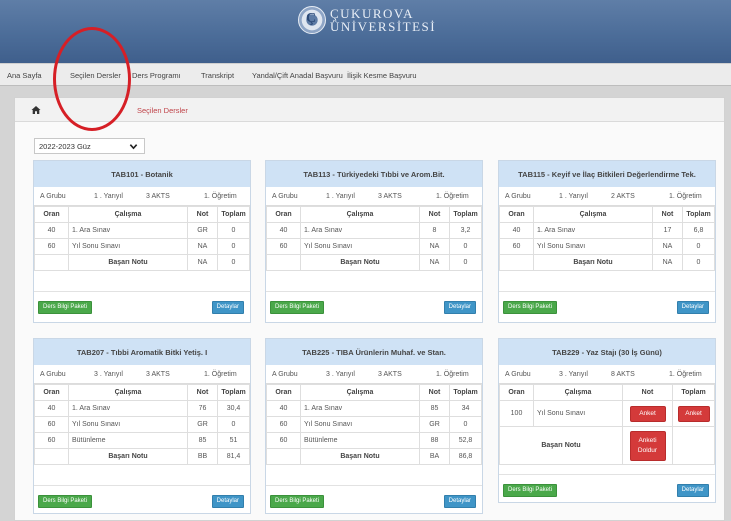 This screenshot has height=521, width=731. What do you see at coordinates (156, 75) in the screenshot?
I see `nav-course-schedule: Ders Programı` at bounding box center [156, 75].